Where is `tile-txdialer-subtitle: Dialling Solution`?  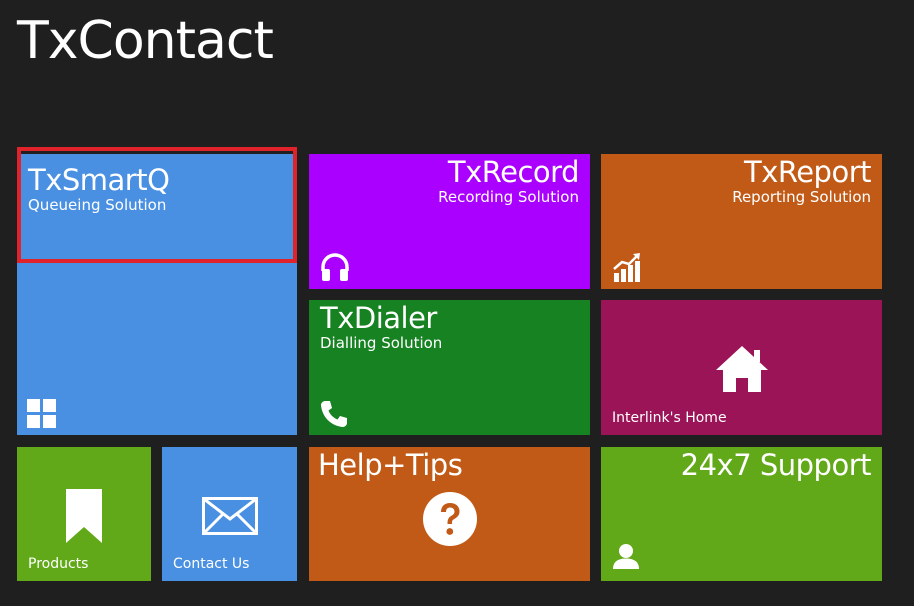 tile-txdialer-subtitle: Dialling Solution is located at coordinates (381, 343).